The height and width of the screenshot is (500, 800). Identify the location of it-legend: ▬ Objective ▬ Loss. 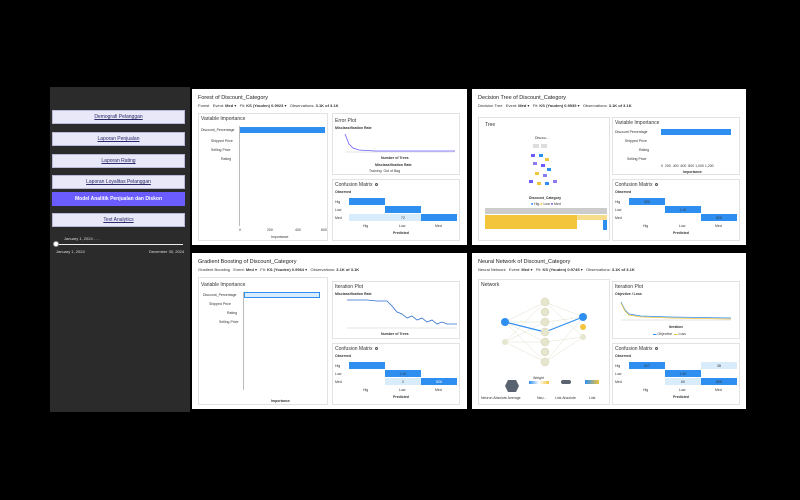
(669, 334).